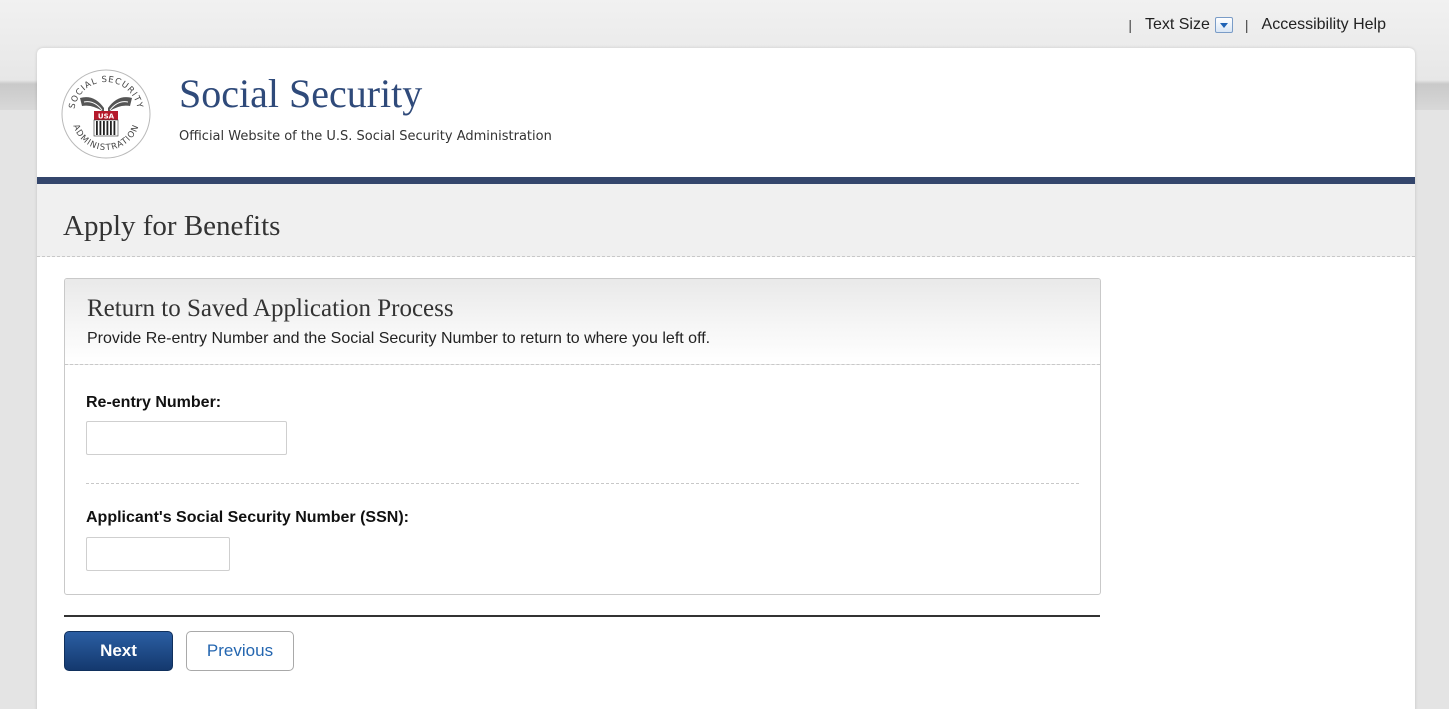 This screenshot has height=709, width=1449. Describe the element at coordinates (1257, 25) in the screenshot. I see `utility-bar: | Text Size | Accessibility Help` at that location.